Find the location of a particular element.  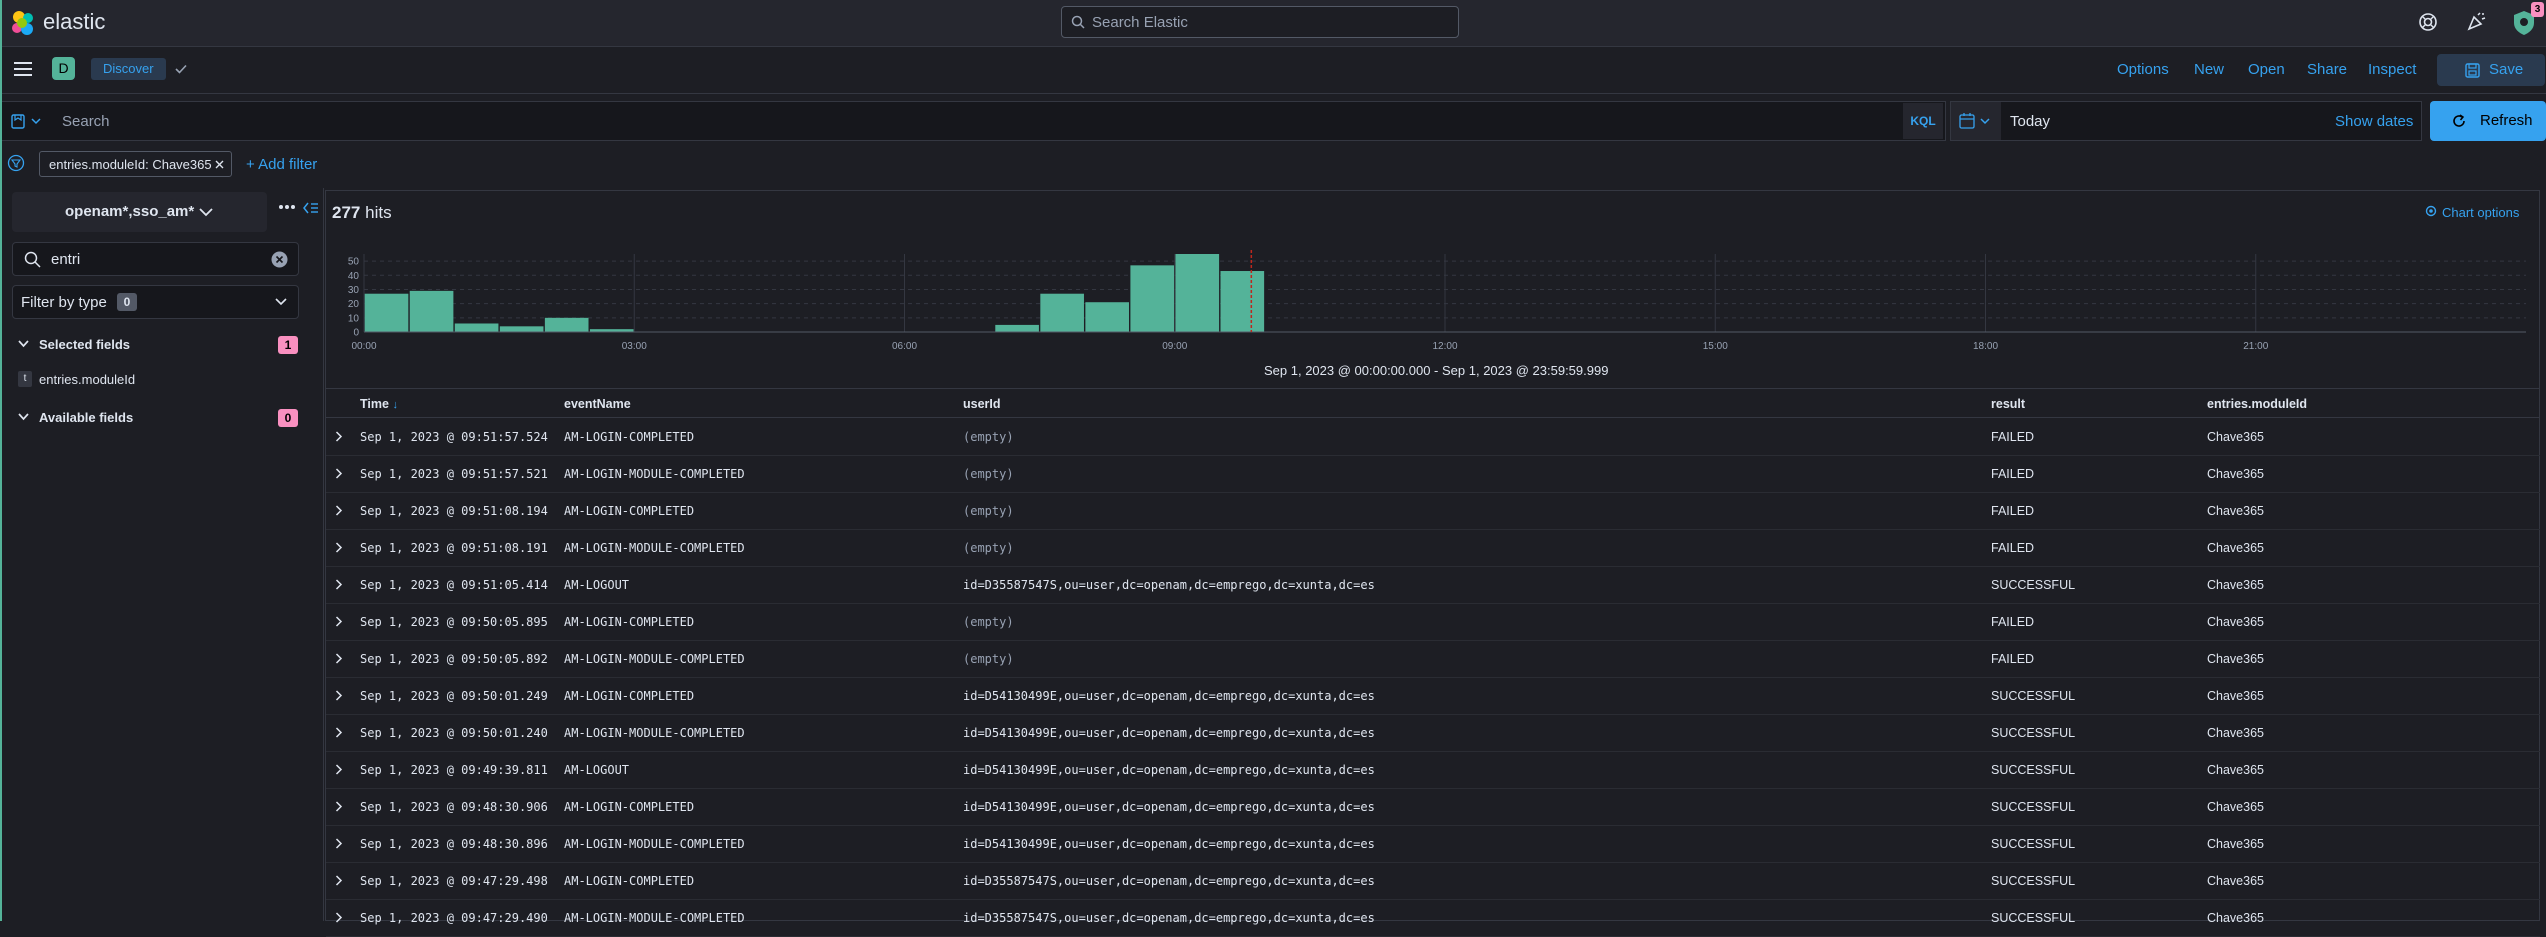

save-button: Save is located at coordinates (2491, 70).